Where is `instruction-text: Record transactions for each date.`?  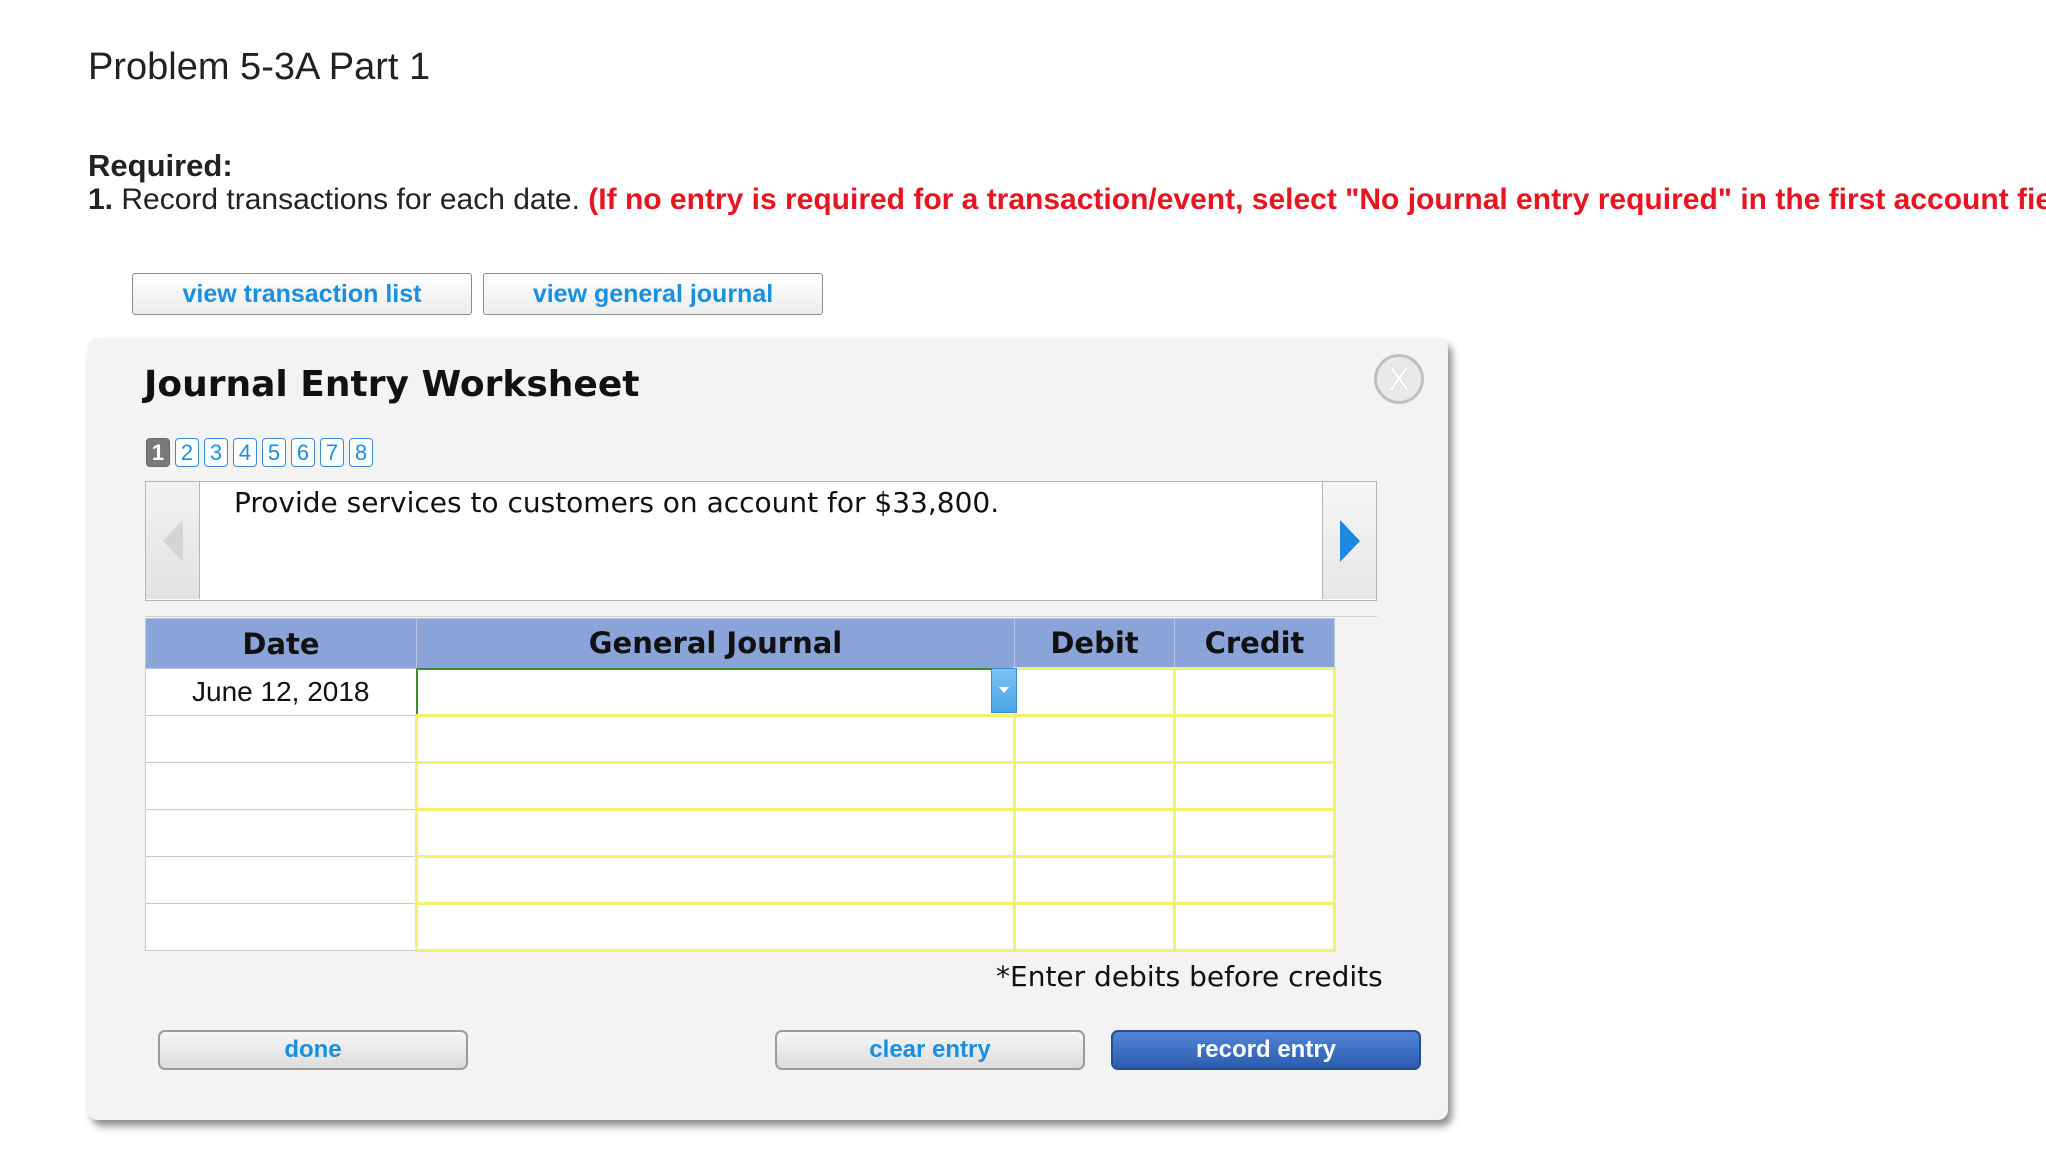 instruction-text: Record transactions for each date. is located at coordinates (351, 199).